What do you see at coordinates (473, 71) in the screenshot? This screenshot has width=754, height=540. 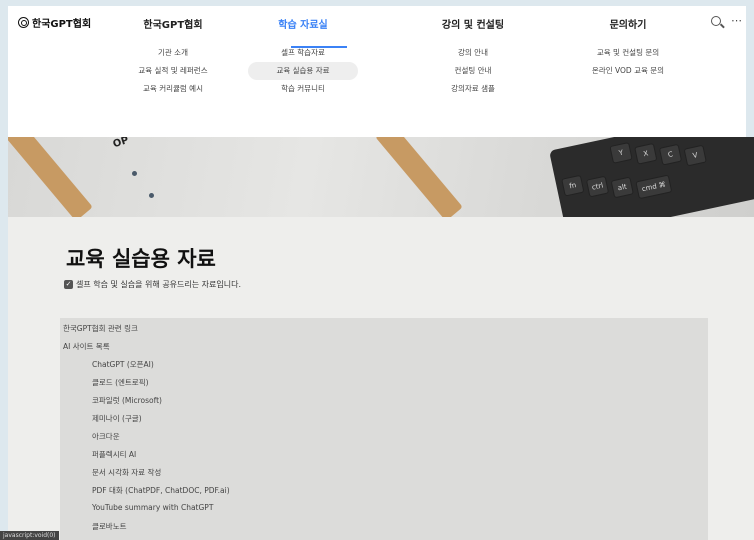 I see `nav-sub-consulting-info: 컨설팅 안내` at bounding box center [473, 71].